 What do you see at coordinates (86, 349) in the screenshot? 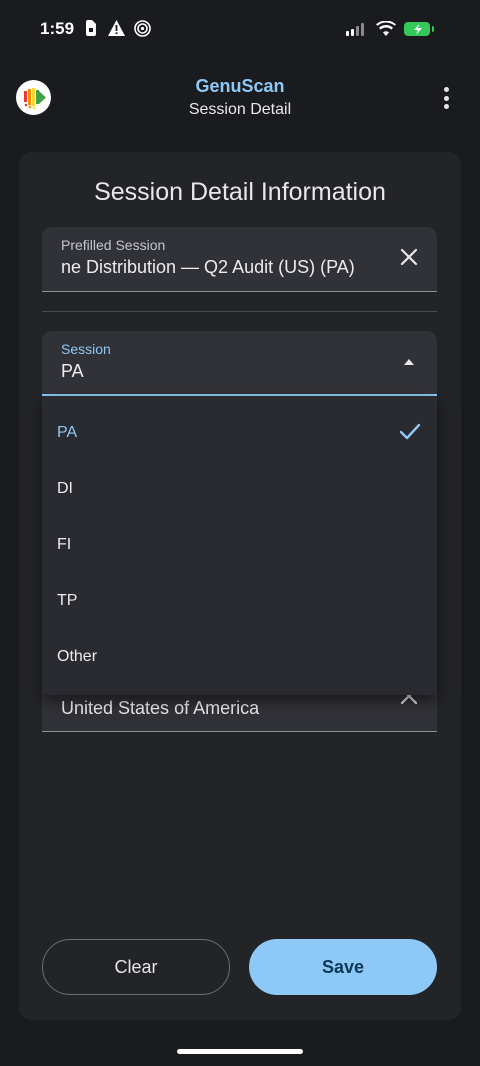
I see `session-label: Session` at bounding box center [86, 349].